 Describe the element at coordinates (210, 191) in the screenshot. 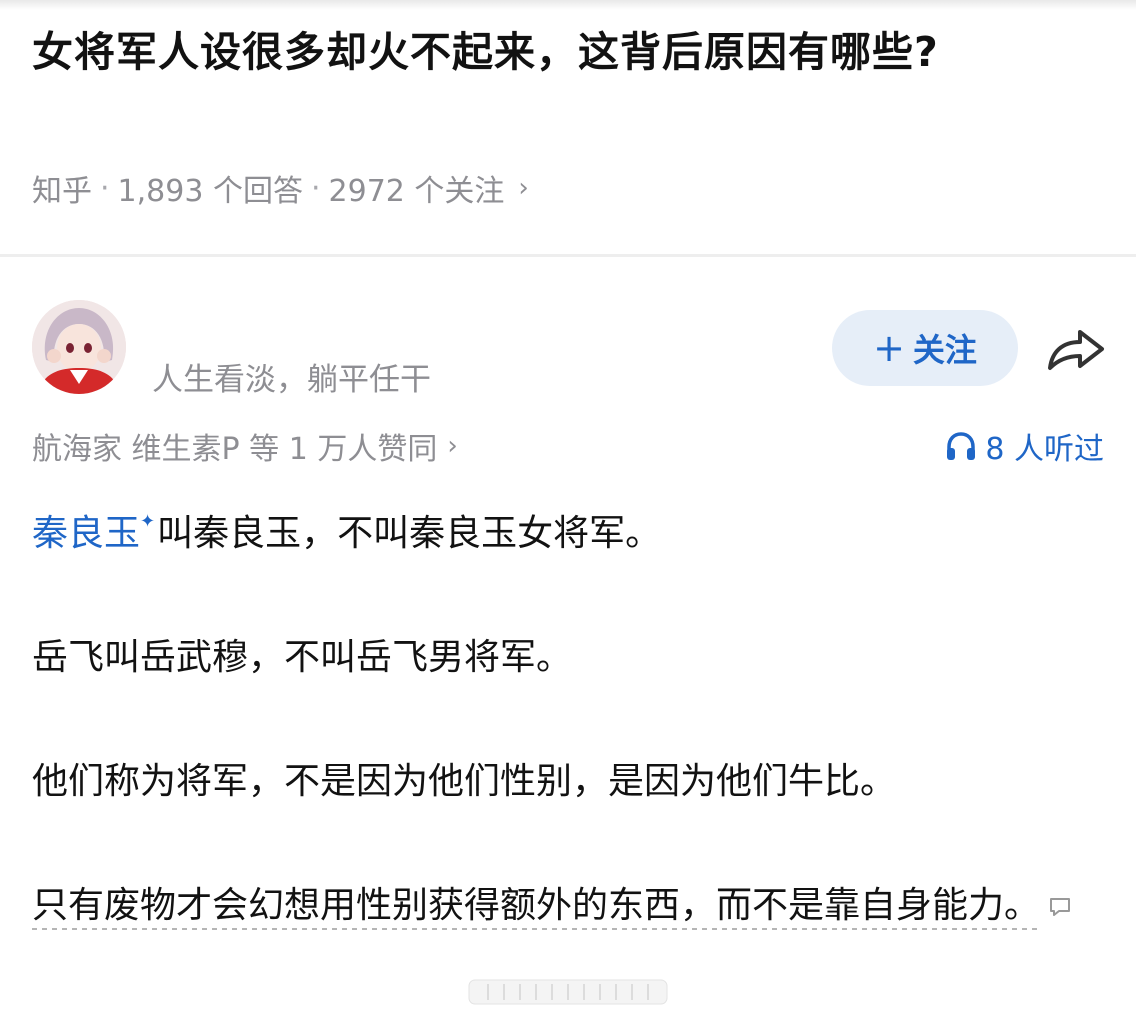

I see `answer-count: 1,893 个回答` at that location.